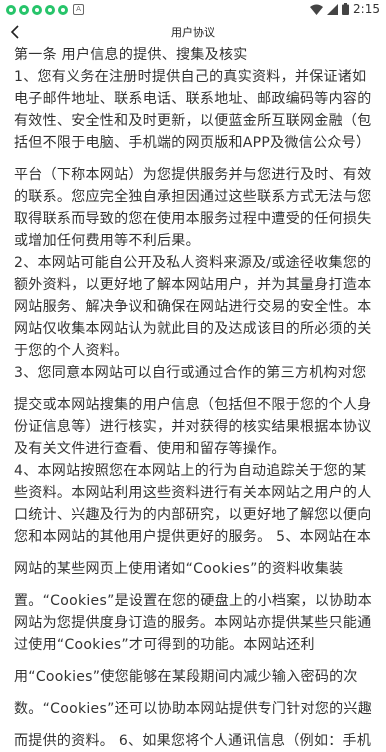  Describe the element at coordinates (107, 241) in the screenshot. I see `text-line: 或增加任何费用等不利后果。` at that location.